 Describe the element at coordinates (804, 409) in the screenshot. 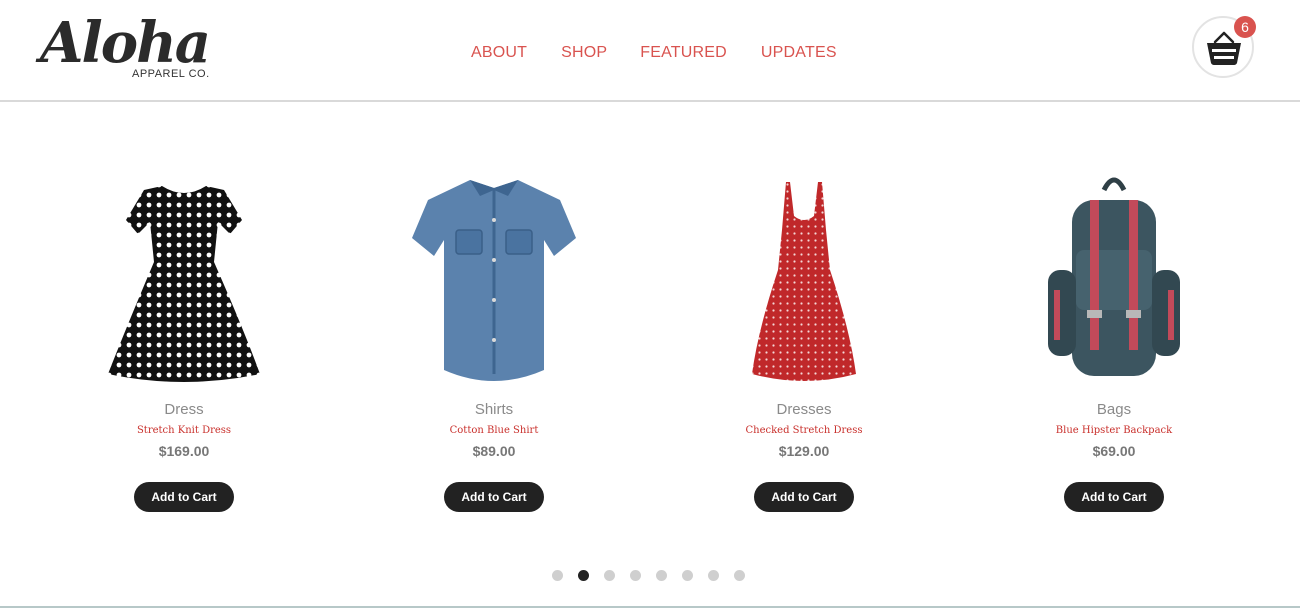

I see `product-category: Dresses` at that location.